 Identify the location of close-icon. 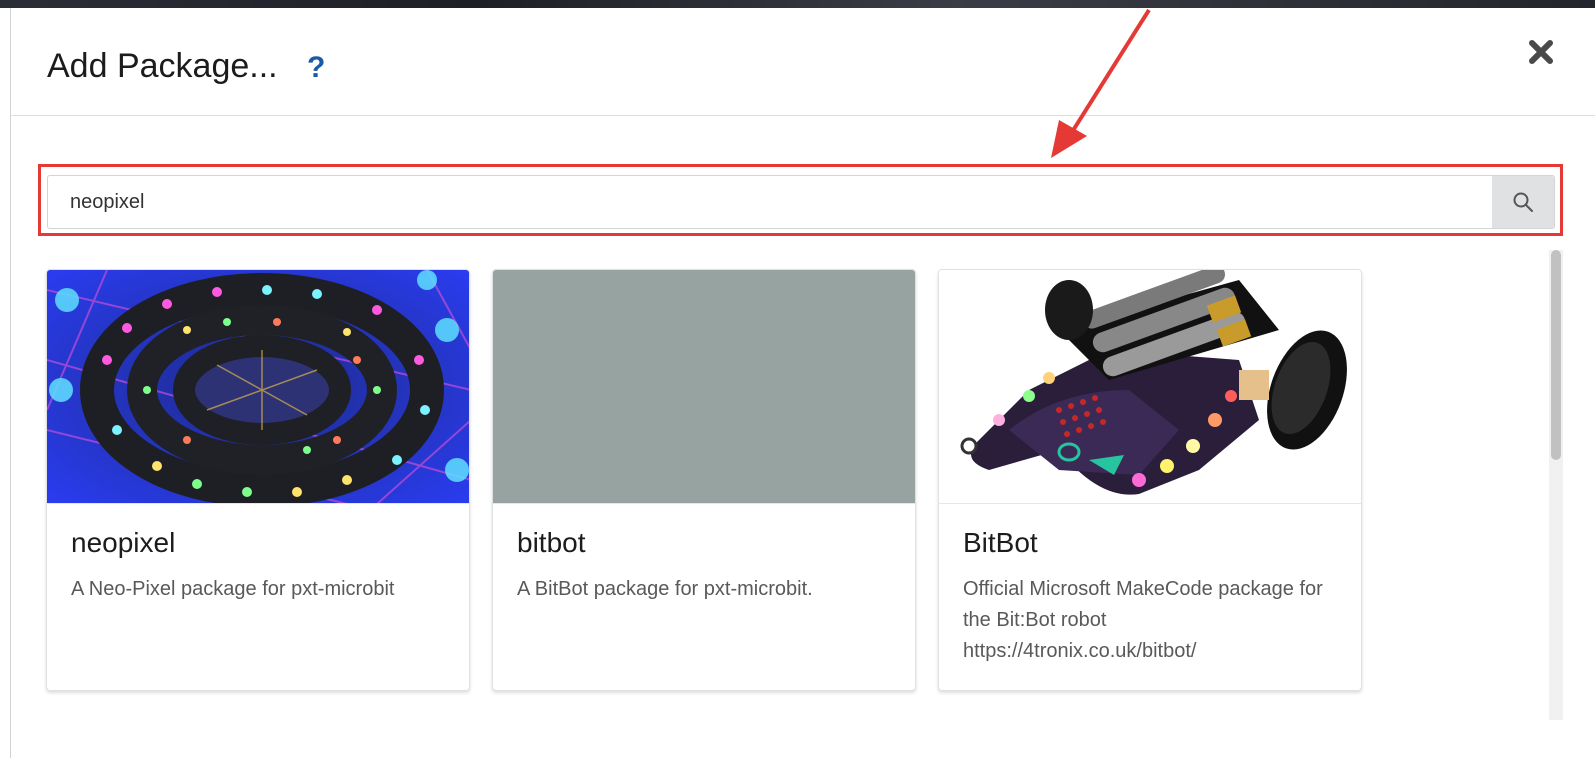
(1541, 52).